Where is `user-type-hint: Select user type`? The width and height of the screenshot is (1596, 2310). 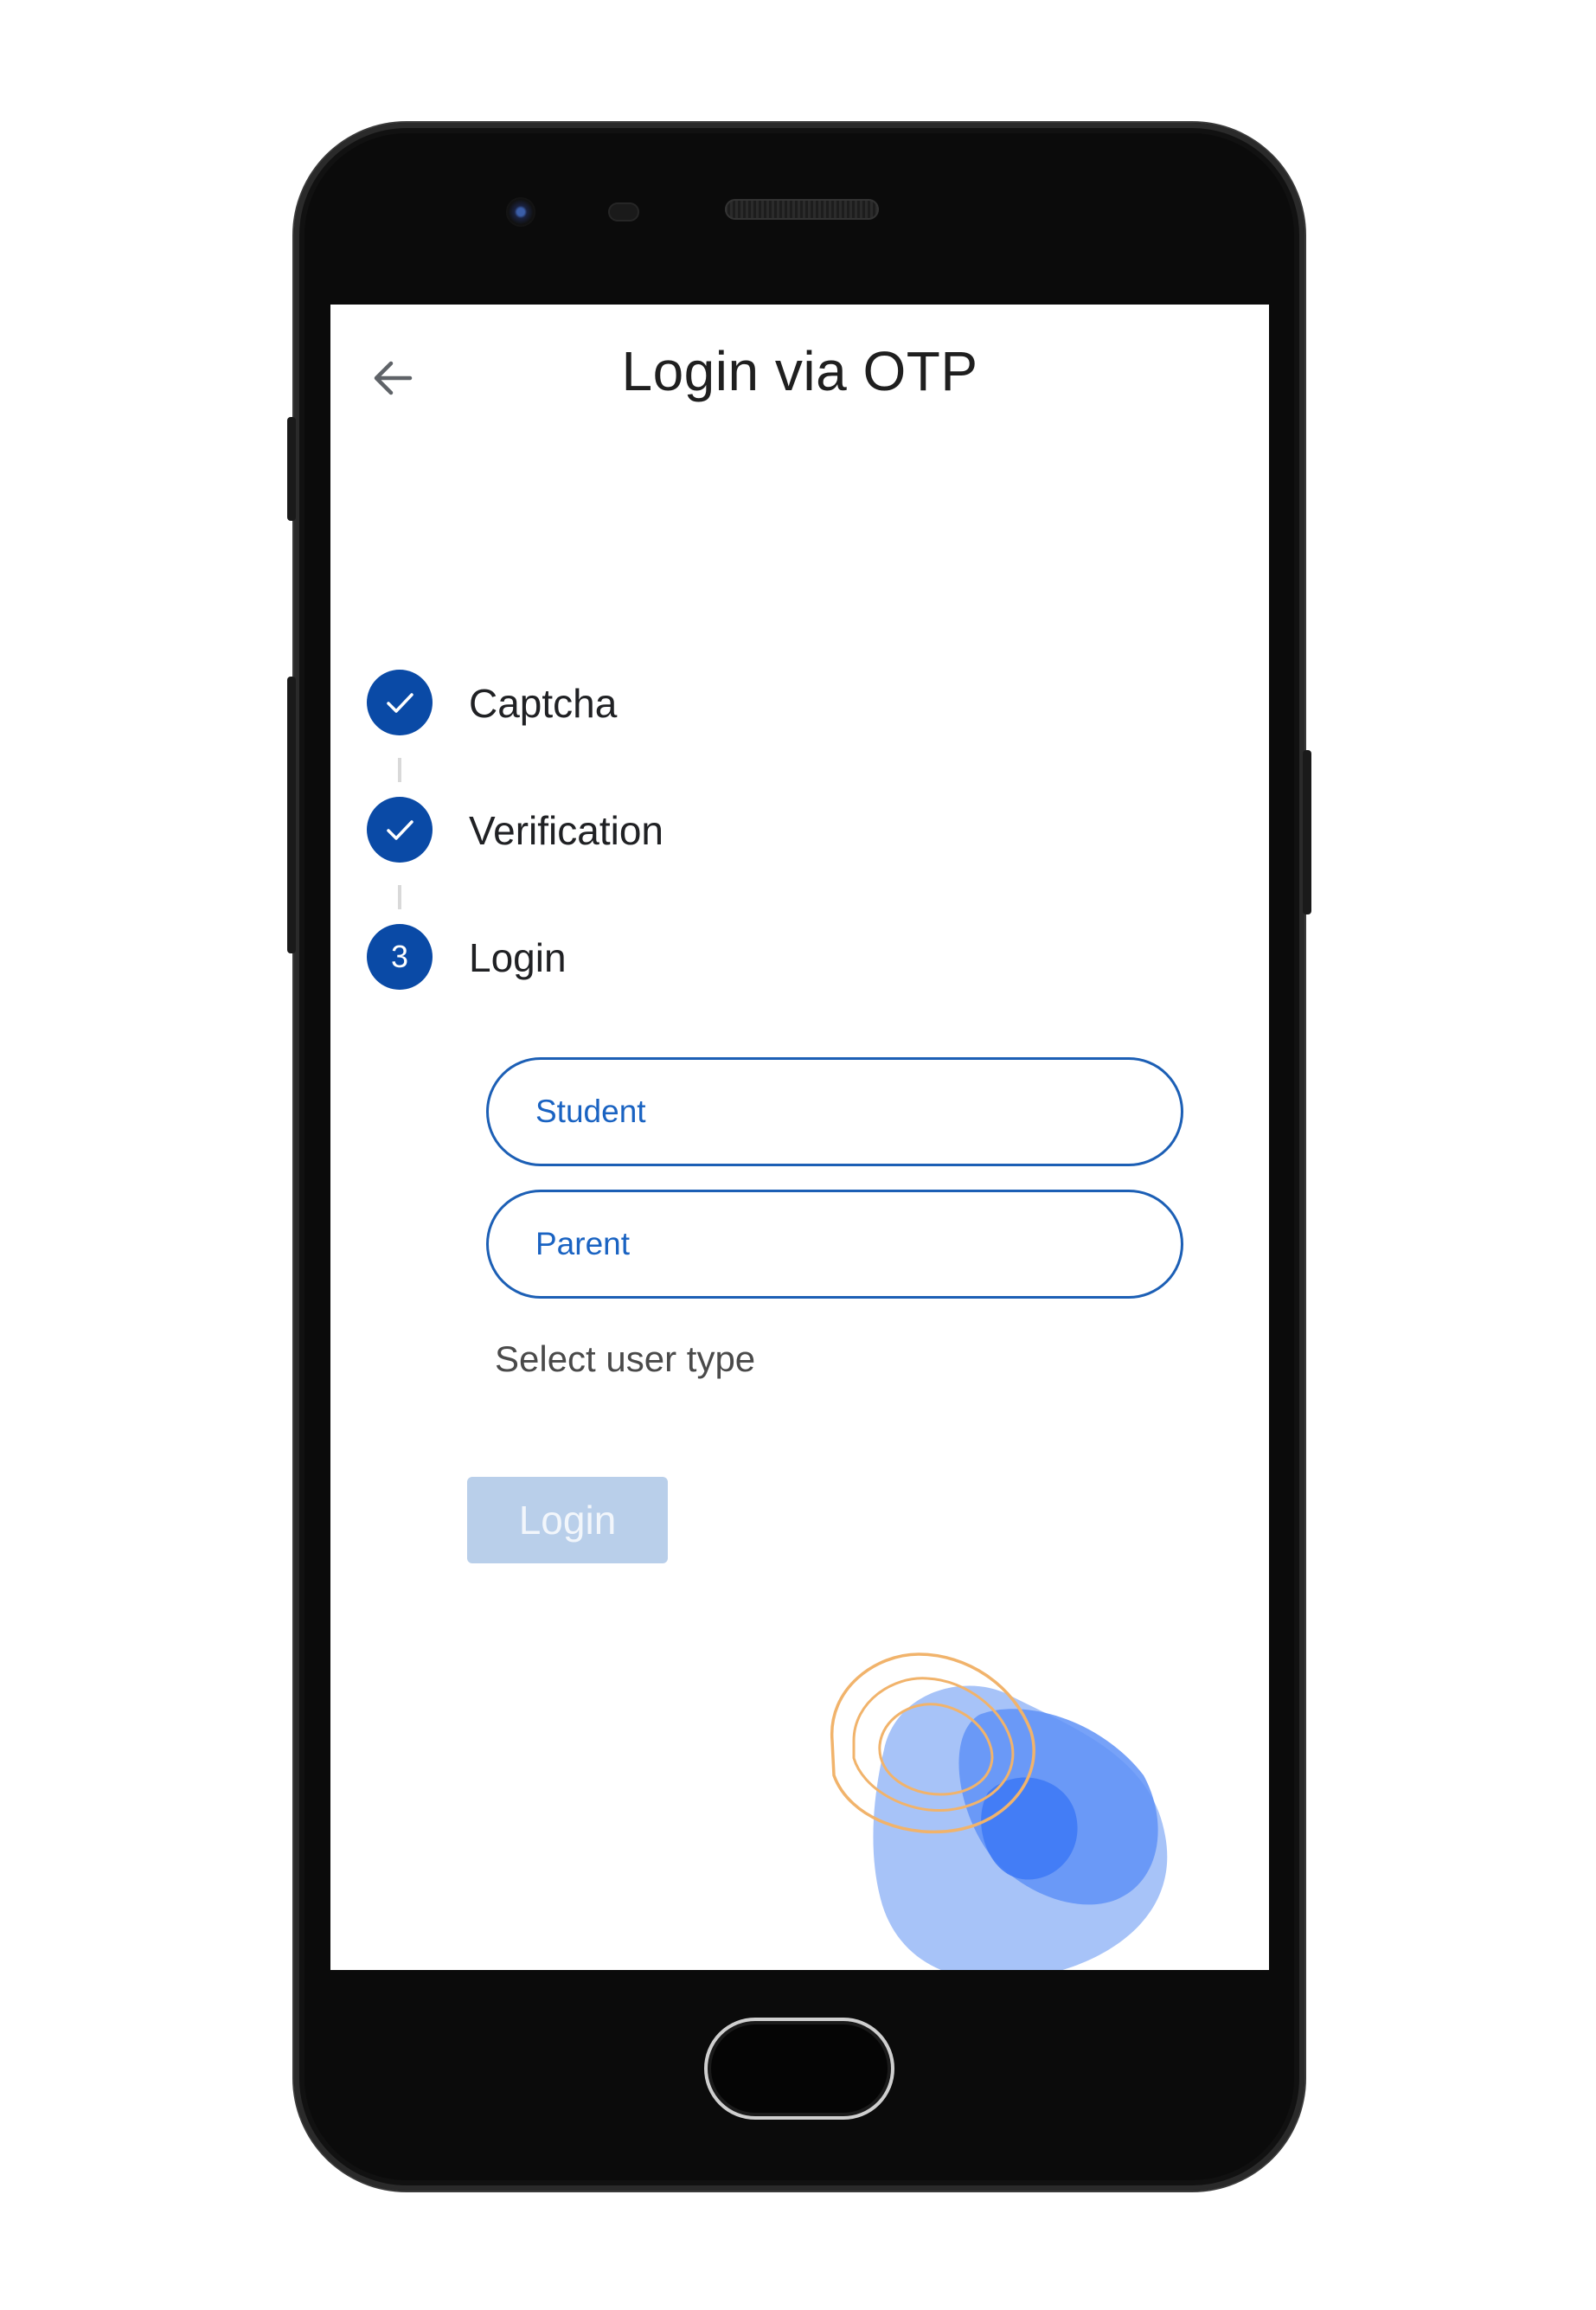
user-type-hint: Select user type is located at coordinates (625, 1358).